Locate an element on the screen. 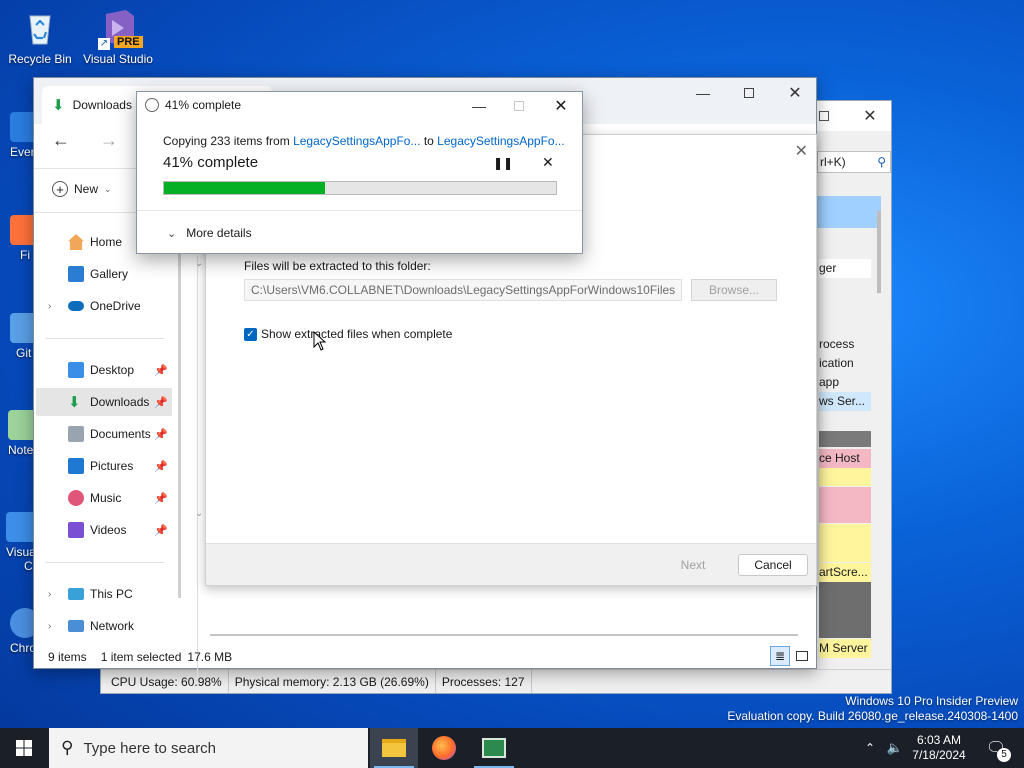  clock: 6:03 AM 7/18/2024 is located at coordinates (939, 748).